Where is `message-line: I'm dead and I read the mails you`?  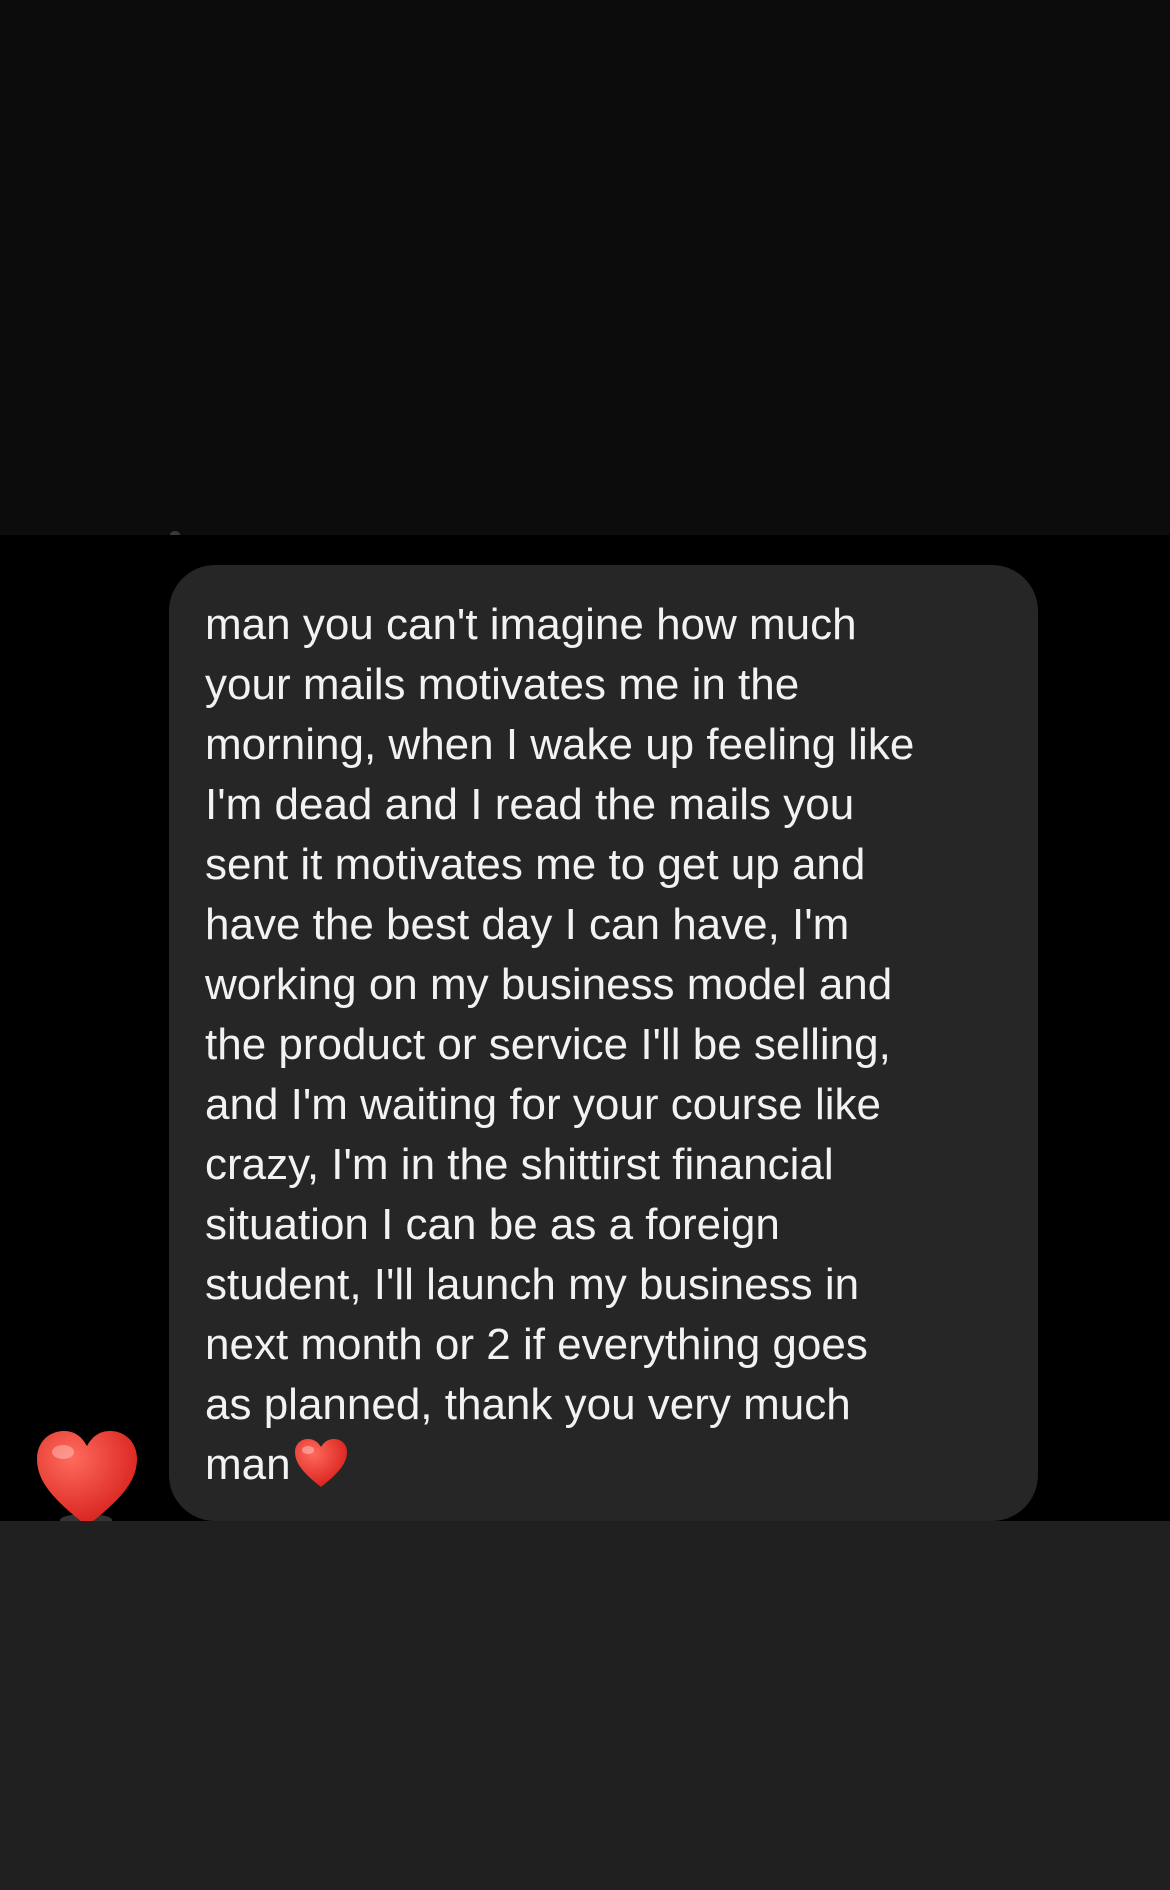
message-line: I'm dead and I read the mails you is located at coordinates (530, 804).